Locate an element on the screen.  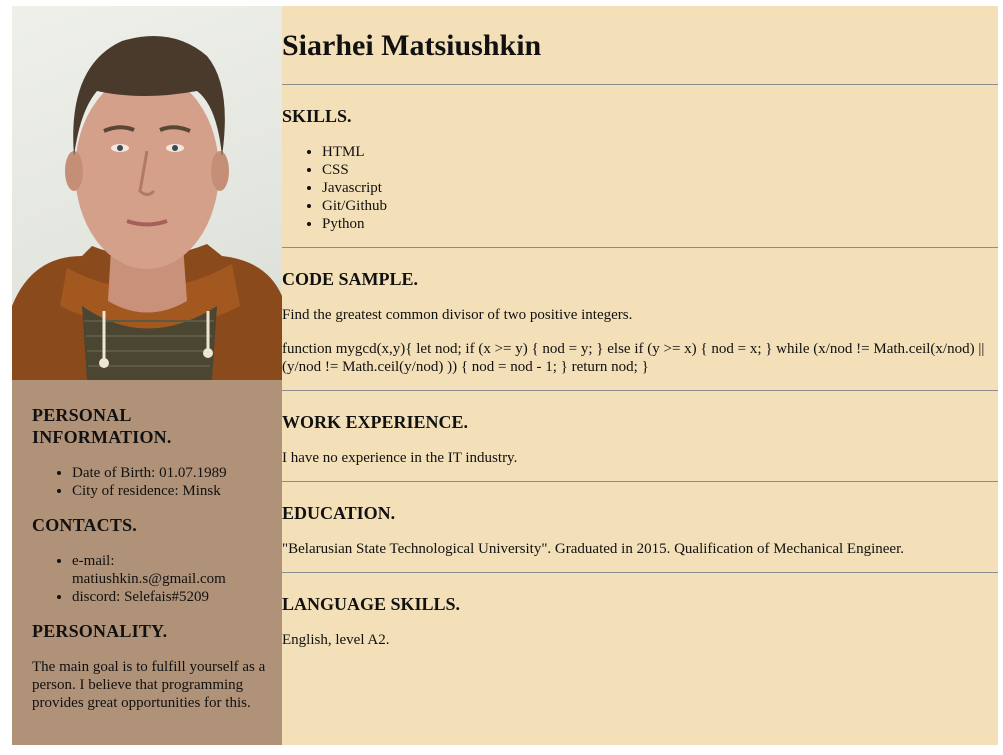
profile-photo is located at coordinates (147, 193).